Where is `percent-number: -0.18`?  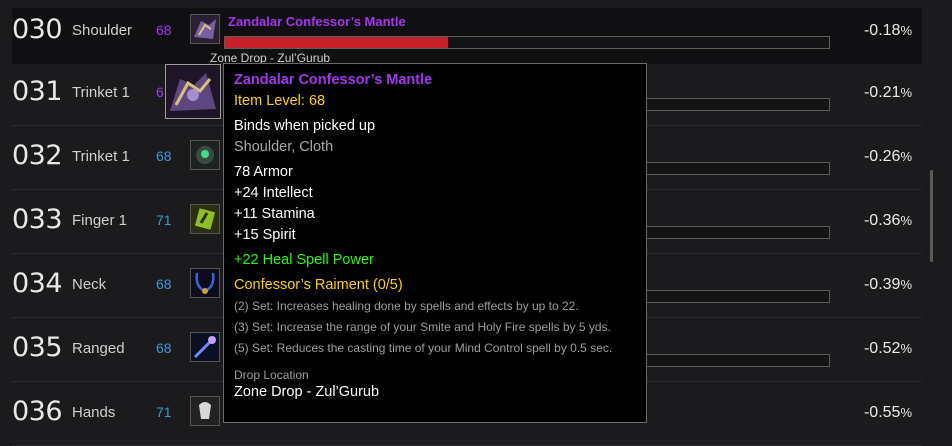
percent-number: -0.18 is located at coordinates (882, 30).